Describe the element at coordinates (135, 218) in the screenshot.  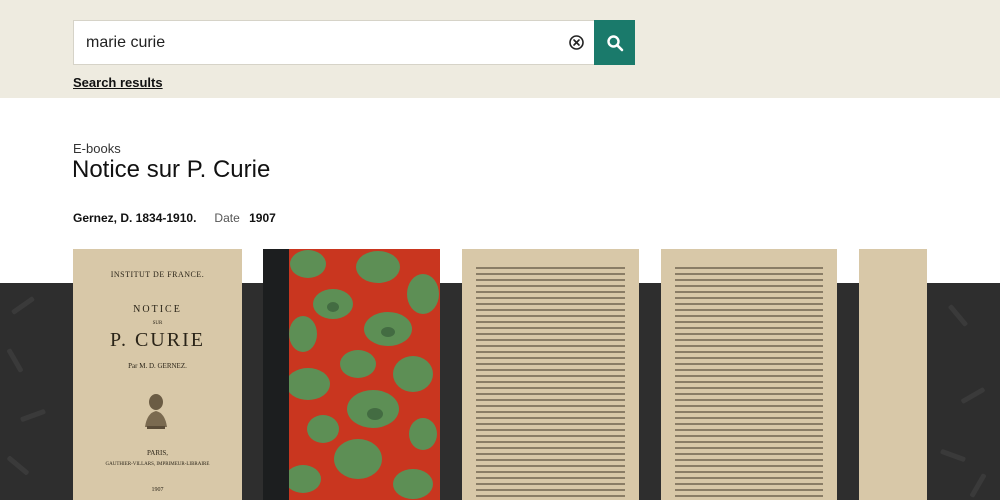
I see `record-author: Gernez, D. 1834-1910.` at that location.